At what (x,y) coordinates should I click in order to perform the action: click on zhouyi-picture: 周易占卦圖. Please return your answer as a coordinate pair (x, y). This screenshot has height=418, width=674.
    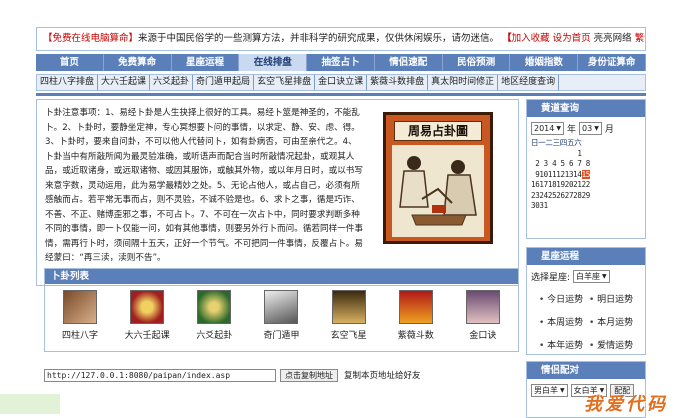
    Looking at the image, I should click on (438, 178).